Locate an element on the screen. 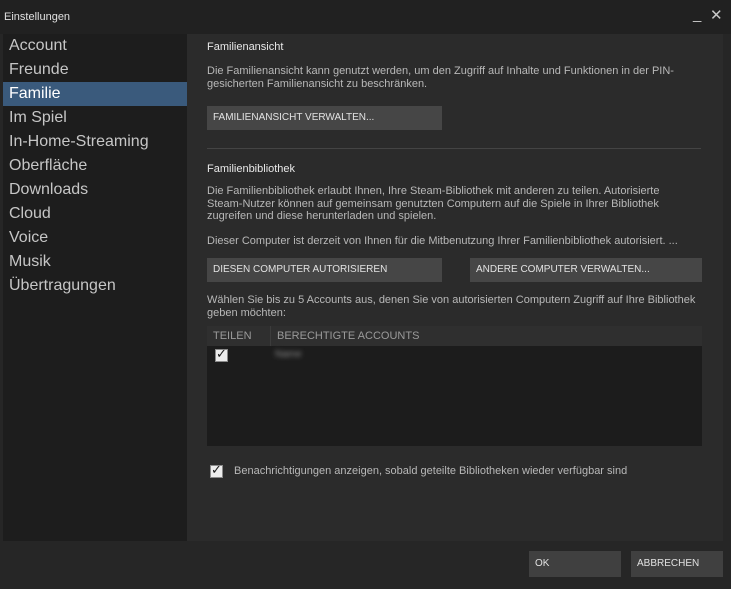 Image resolution: width=731 pixels, height=589 pixels. column-separator is located at coordinates (270, 336).